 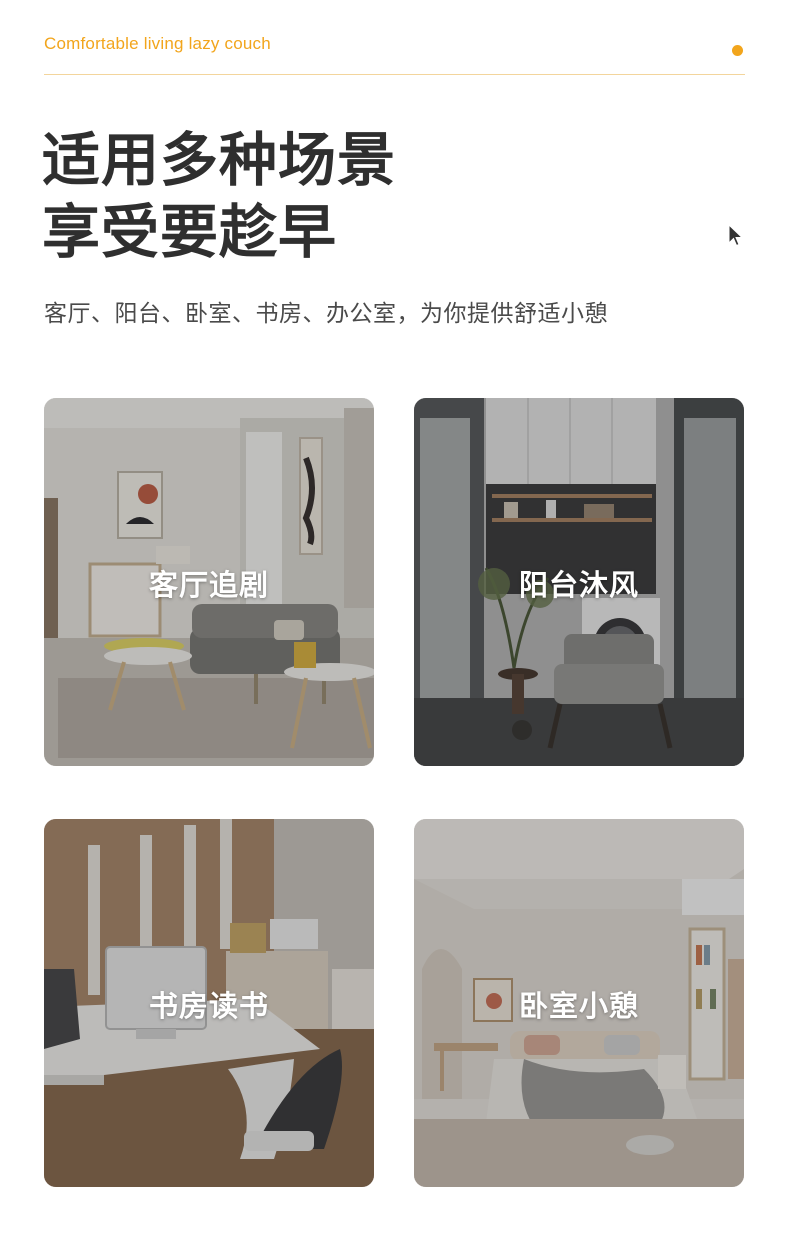 I want to click on accent-dot-icon, so click(x=737, y=50).